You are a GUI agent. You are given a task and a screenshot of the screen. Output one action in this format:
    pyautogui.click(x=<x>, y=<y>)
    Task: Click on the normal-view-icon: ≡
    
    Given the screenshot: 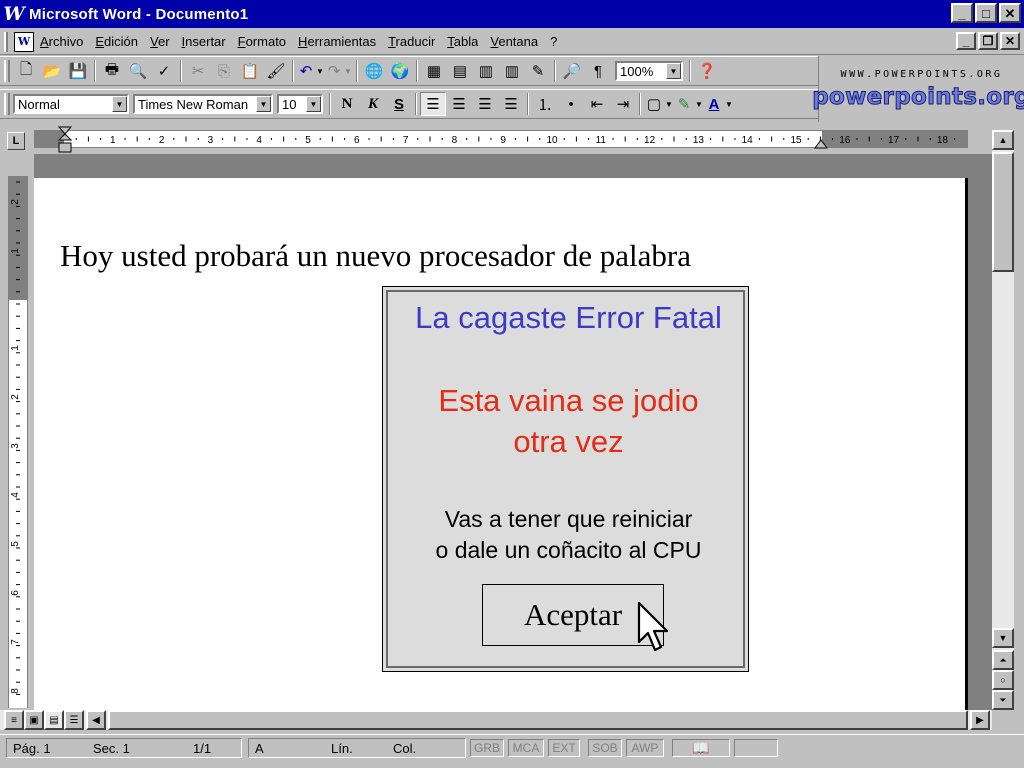 What is the action you would take?
    pyautogui.click(x=14, y=720)
    